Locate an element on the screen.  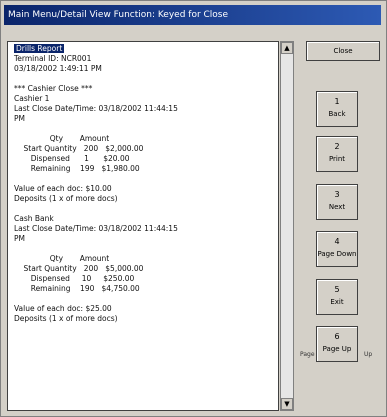
next-label: Next is located at coordinates (337, 207).